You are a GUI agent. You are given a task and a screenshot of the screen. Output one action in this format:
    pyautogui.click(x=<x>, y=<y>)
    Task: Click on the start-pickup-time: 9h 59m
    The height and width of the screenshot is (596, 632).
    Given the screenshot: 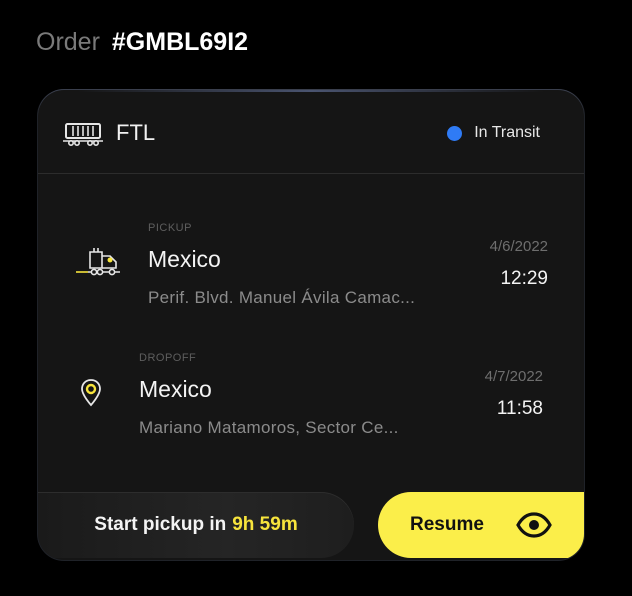 What is the action you would take?
    pyautogui.click(x=265, y=524)
    